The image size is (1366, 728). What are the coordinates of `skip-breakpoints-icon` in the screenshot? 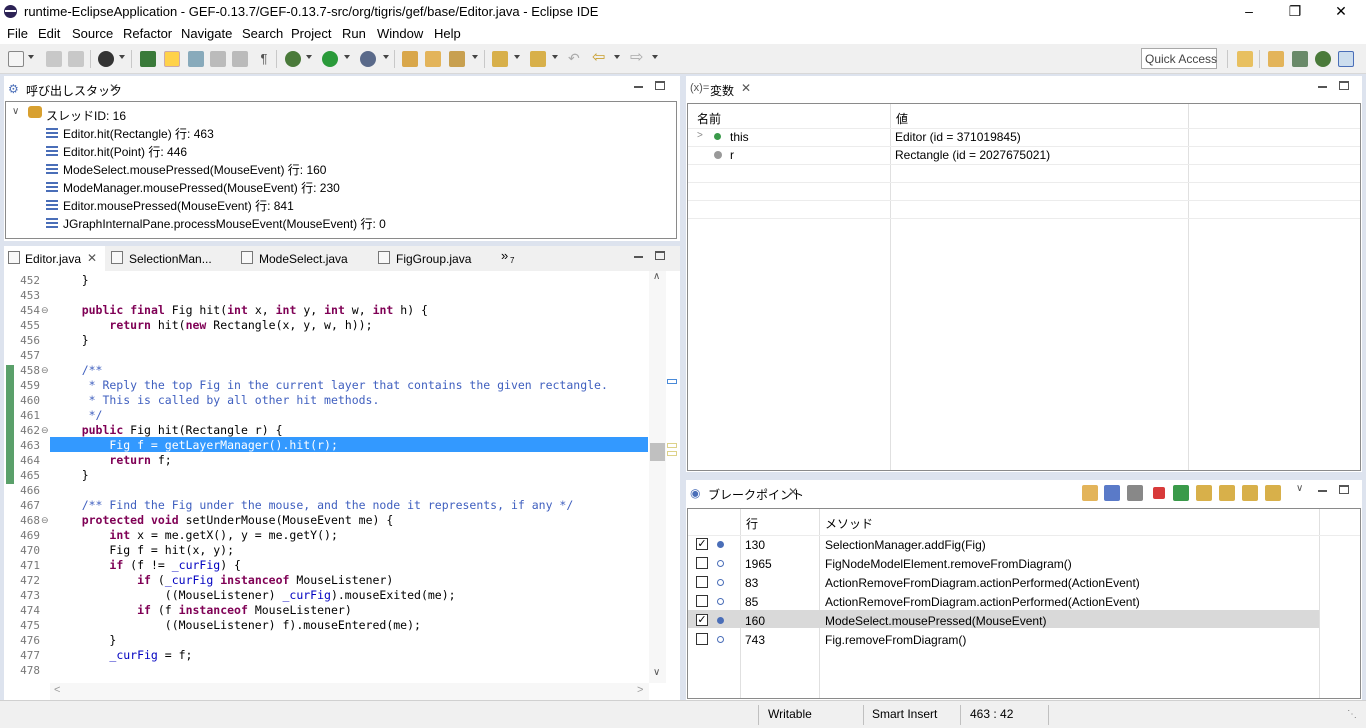 It's located at (148, 59).